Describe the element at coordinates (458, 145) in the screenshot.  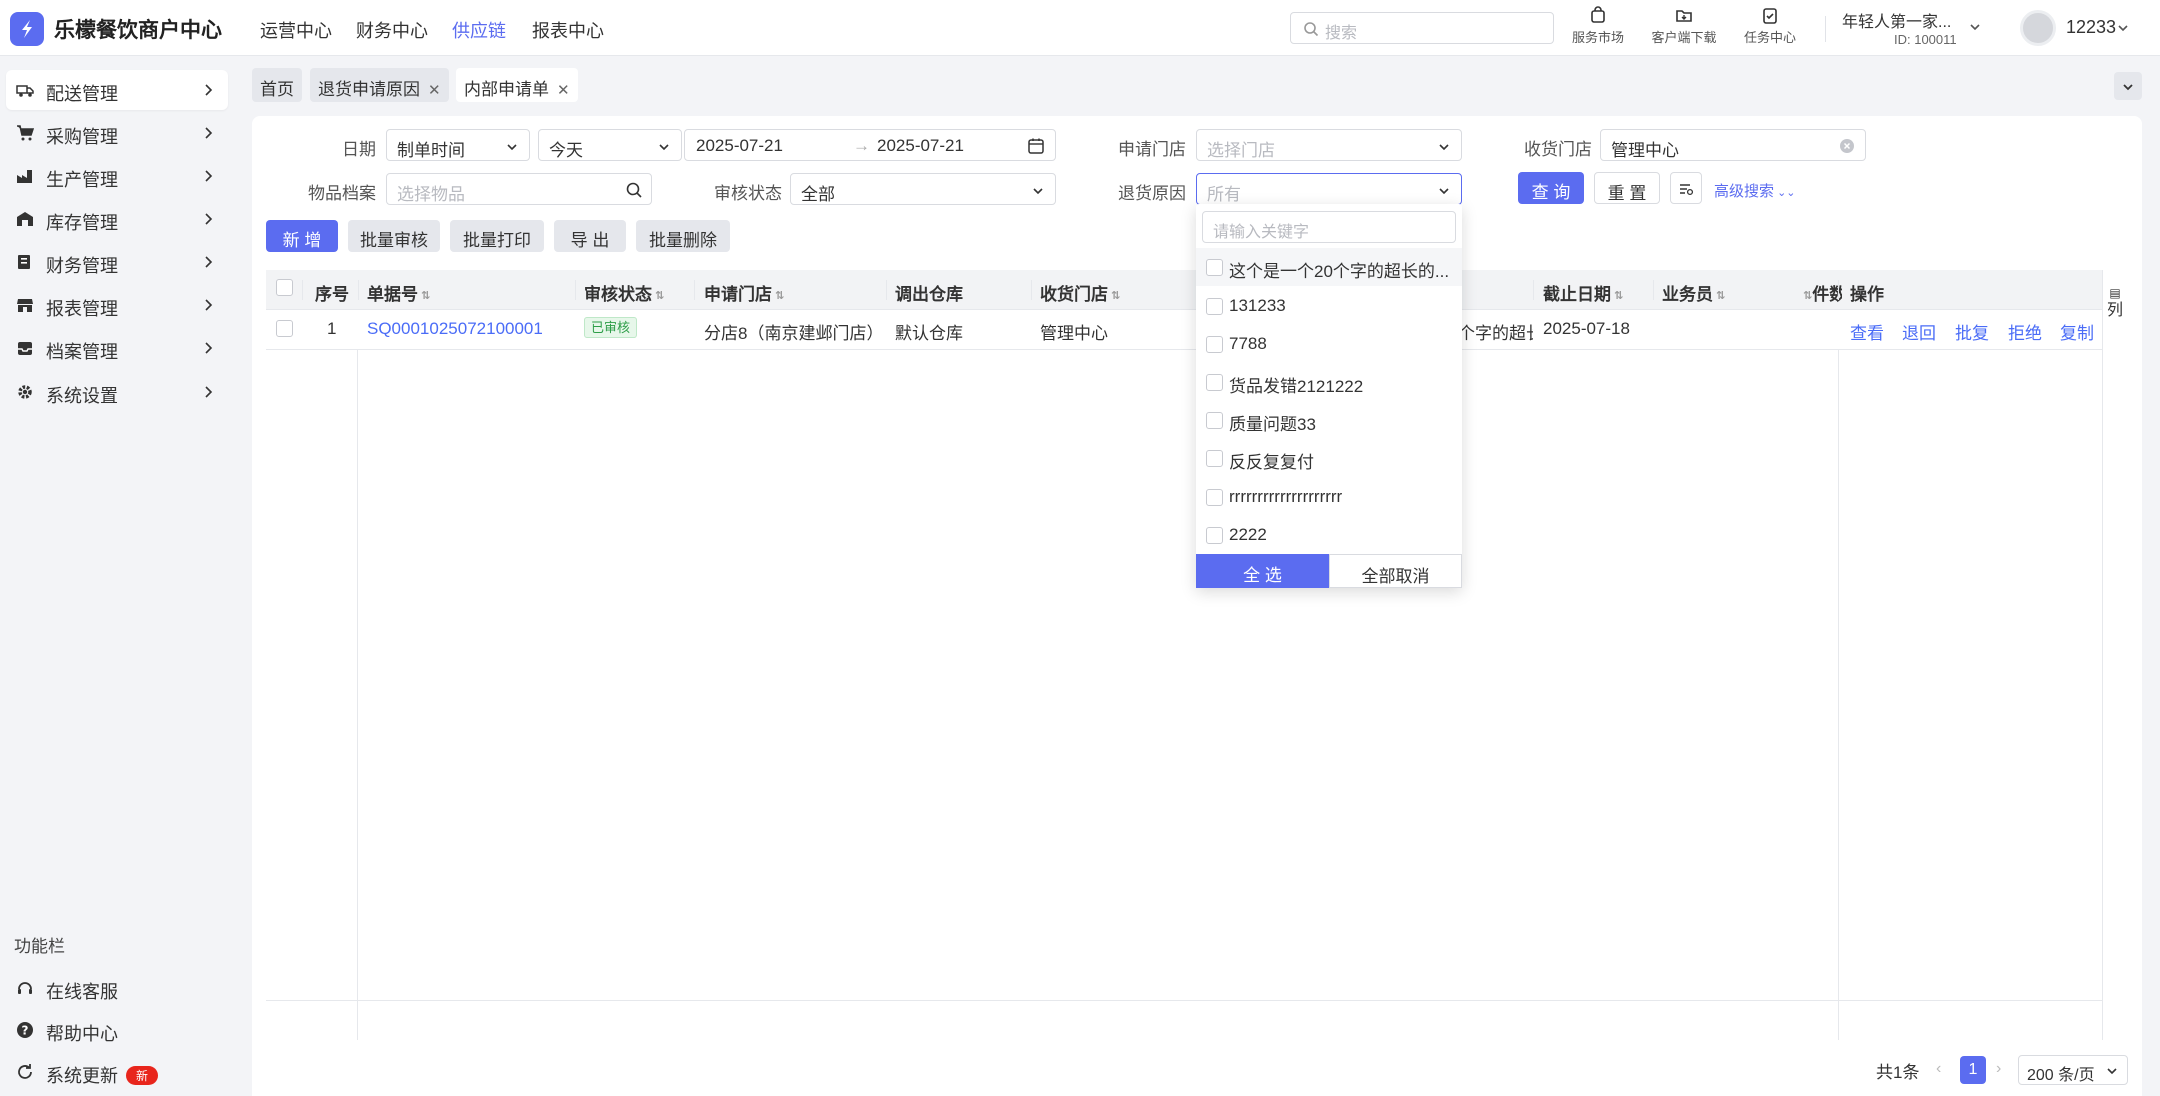
I see `date-type-select: 制单时间` at that location.